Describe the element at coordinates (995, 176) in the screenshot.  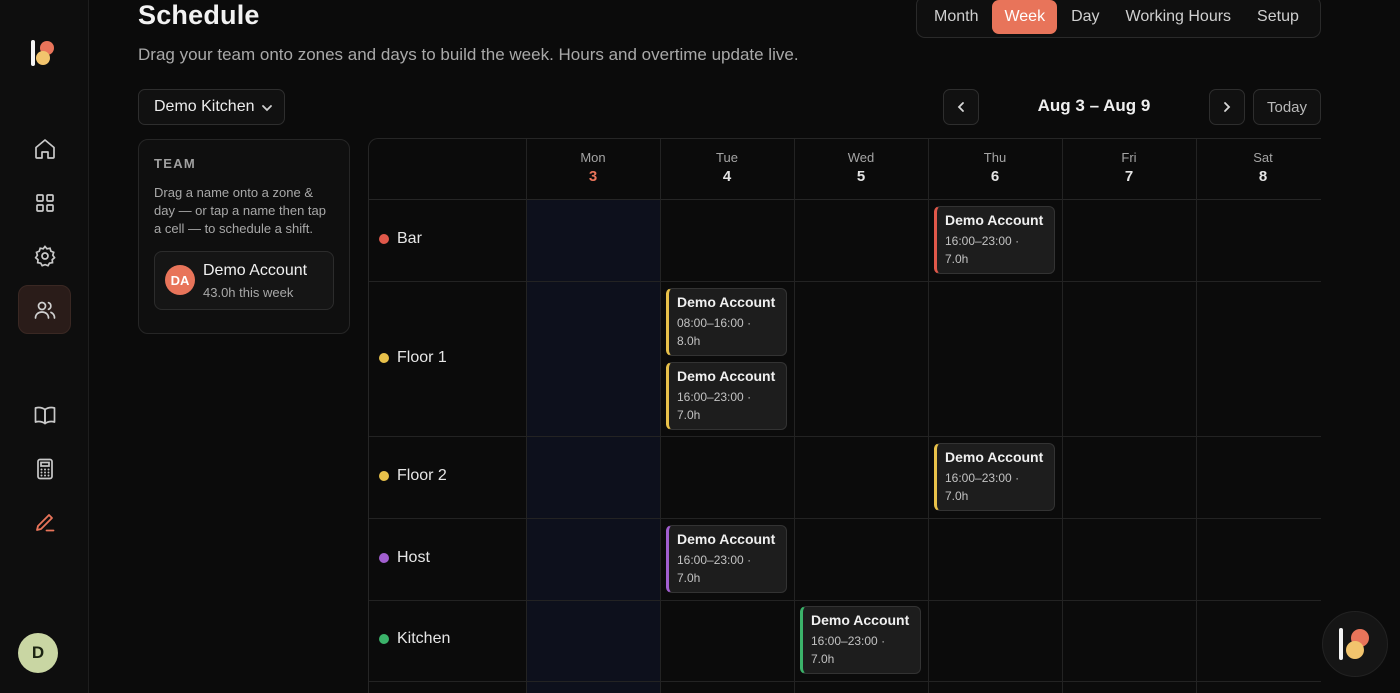
I see `day-number: 6` at that location.